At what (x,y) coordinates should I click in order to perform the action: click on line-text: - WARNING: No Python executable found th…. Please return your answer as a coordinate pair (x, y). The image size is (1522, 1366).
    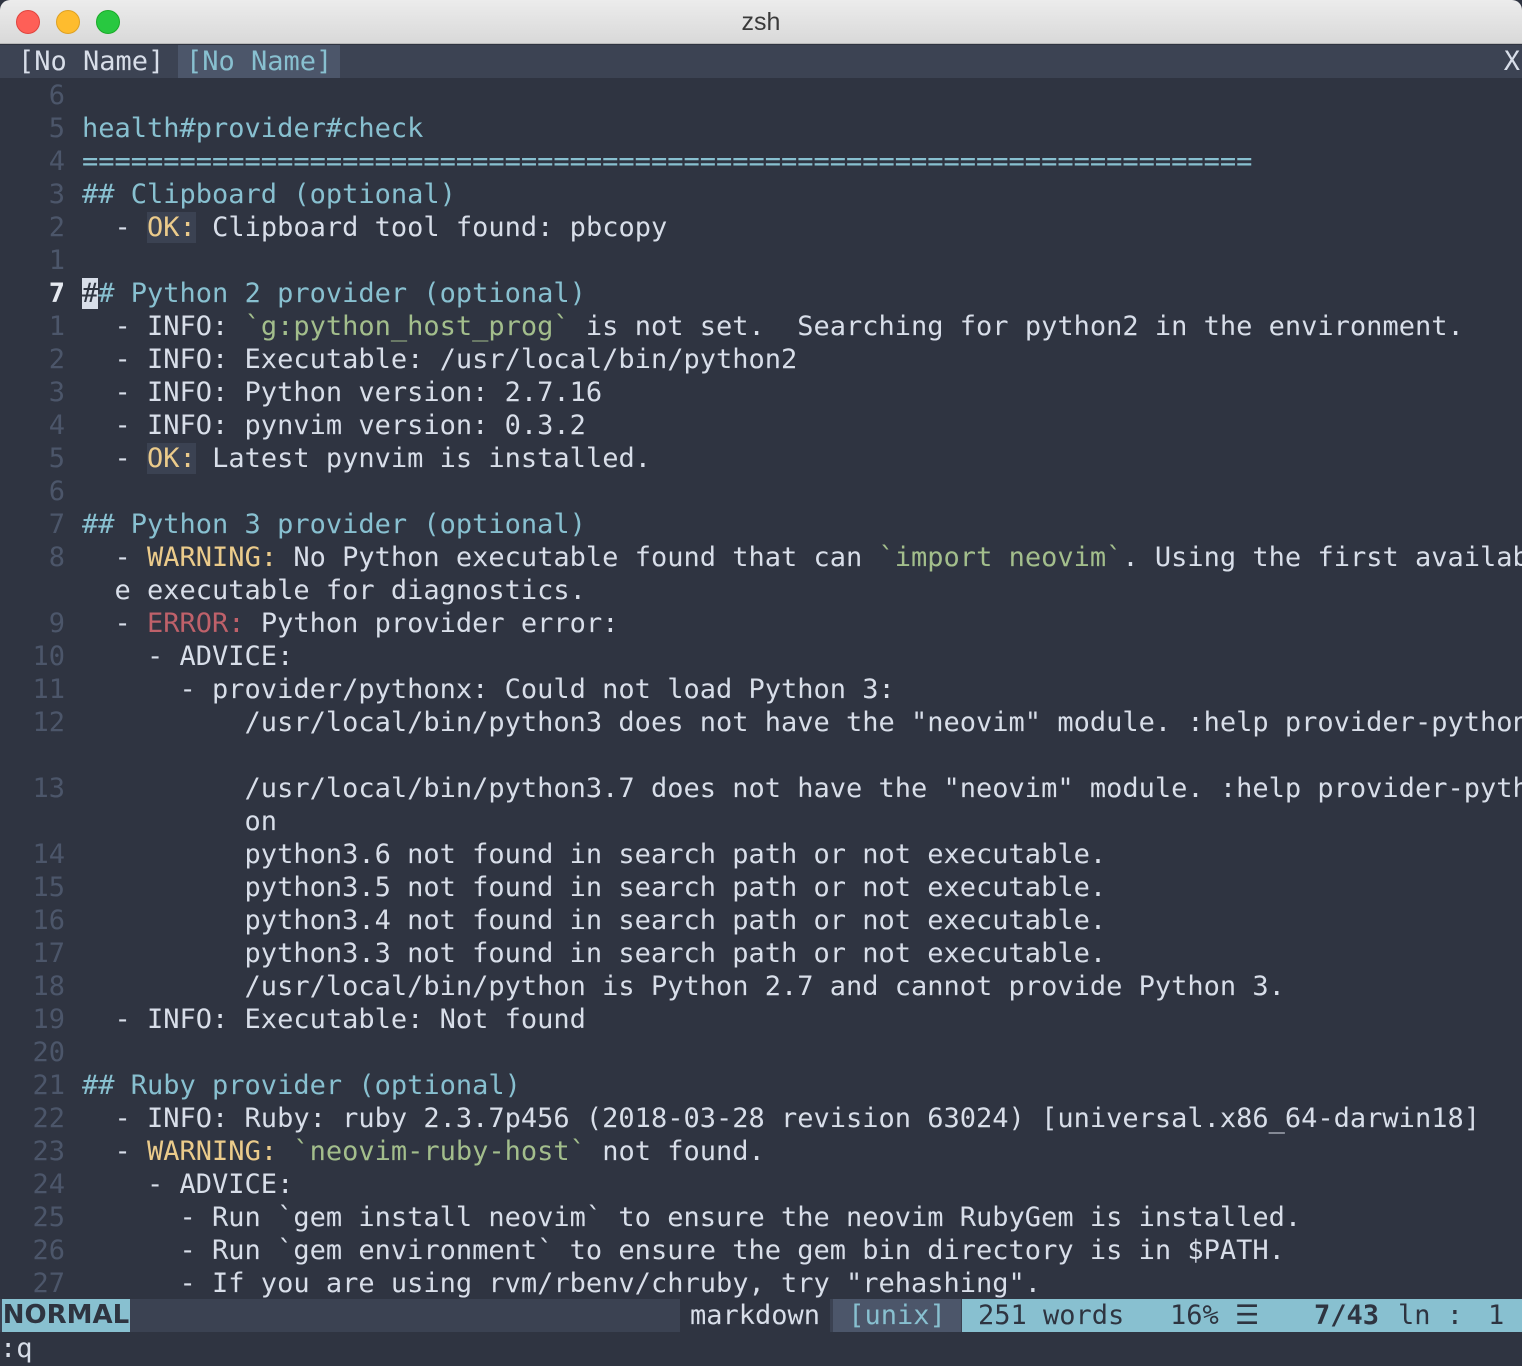
    Looking at the image, I should click on (802, 557).